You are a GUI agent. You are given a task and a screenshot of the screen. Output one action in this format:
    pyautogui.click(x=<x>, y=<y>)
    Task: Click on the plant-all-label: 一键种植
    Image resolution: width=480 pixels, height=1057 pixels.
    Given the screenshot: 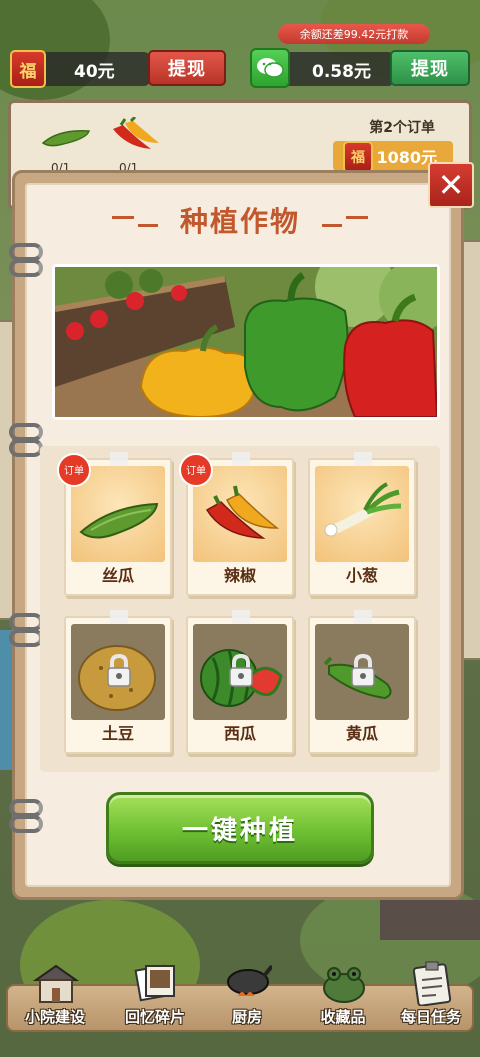 What is the action you would take?
    pyautogui.click(x=239, y=830)
    